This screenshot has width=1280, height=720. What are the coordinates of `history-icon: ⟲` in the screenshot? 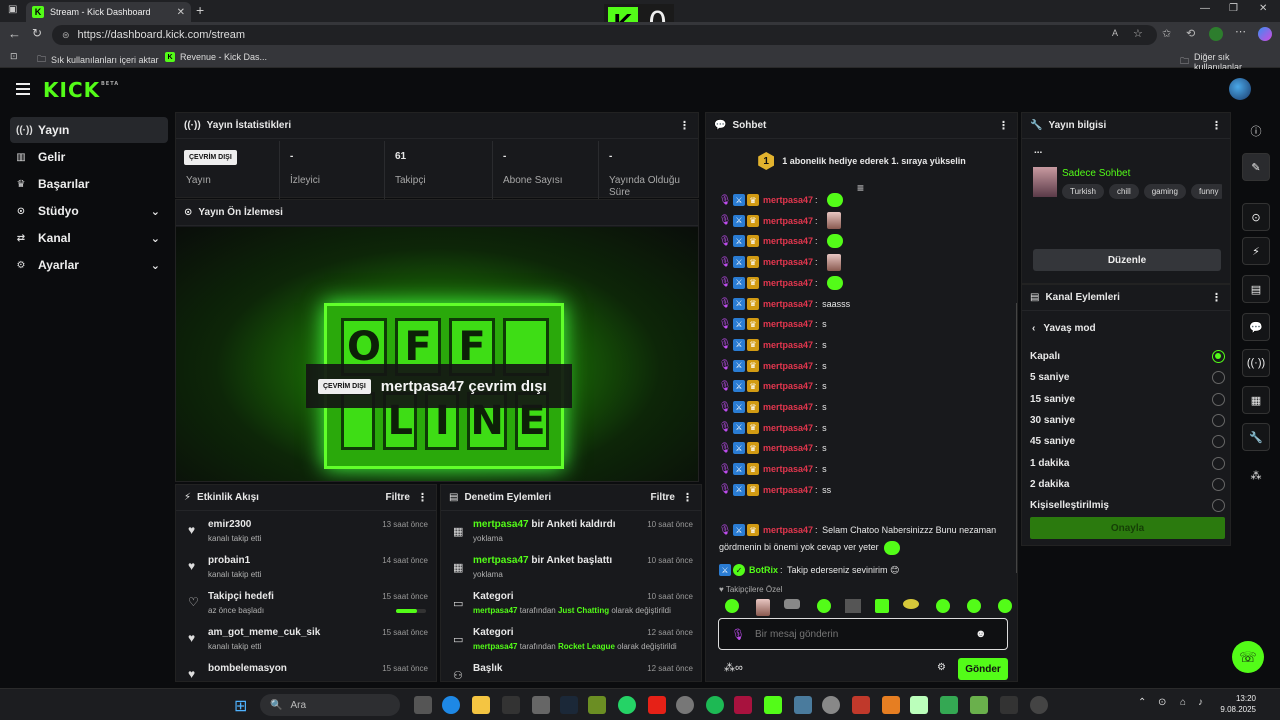 It's located at (1190, 33).